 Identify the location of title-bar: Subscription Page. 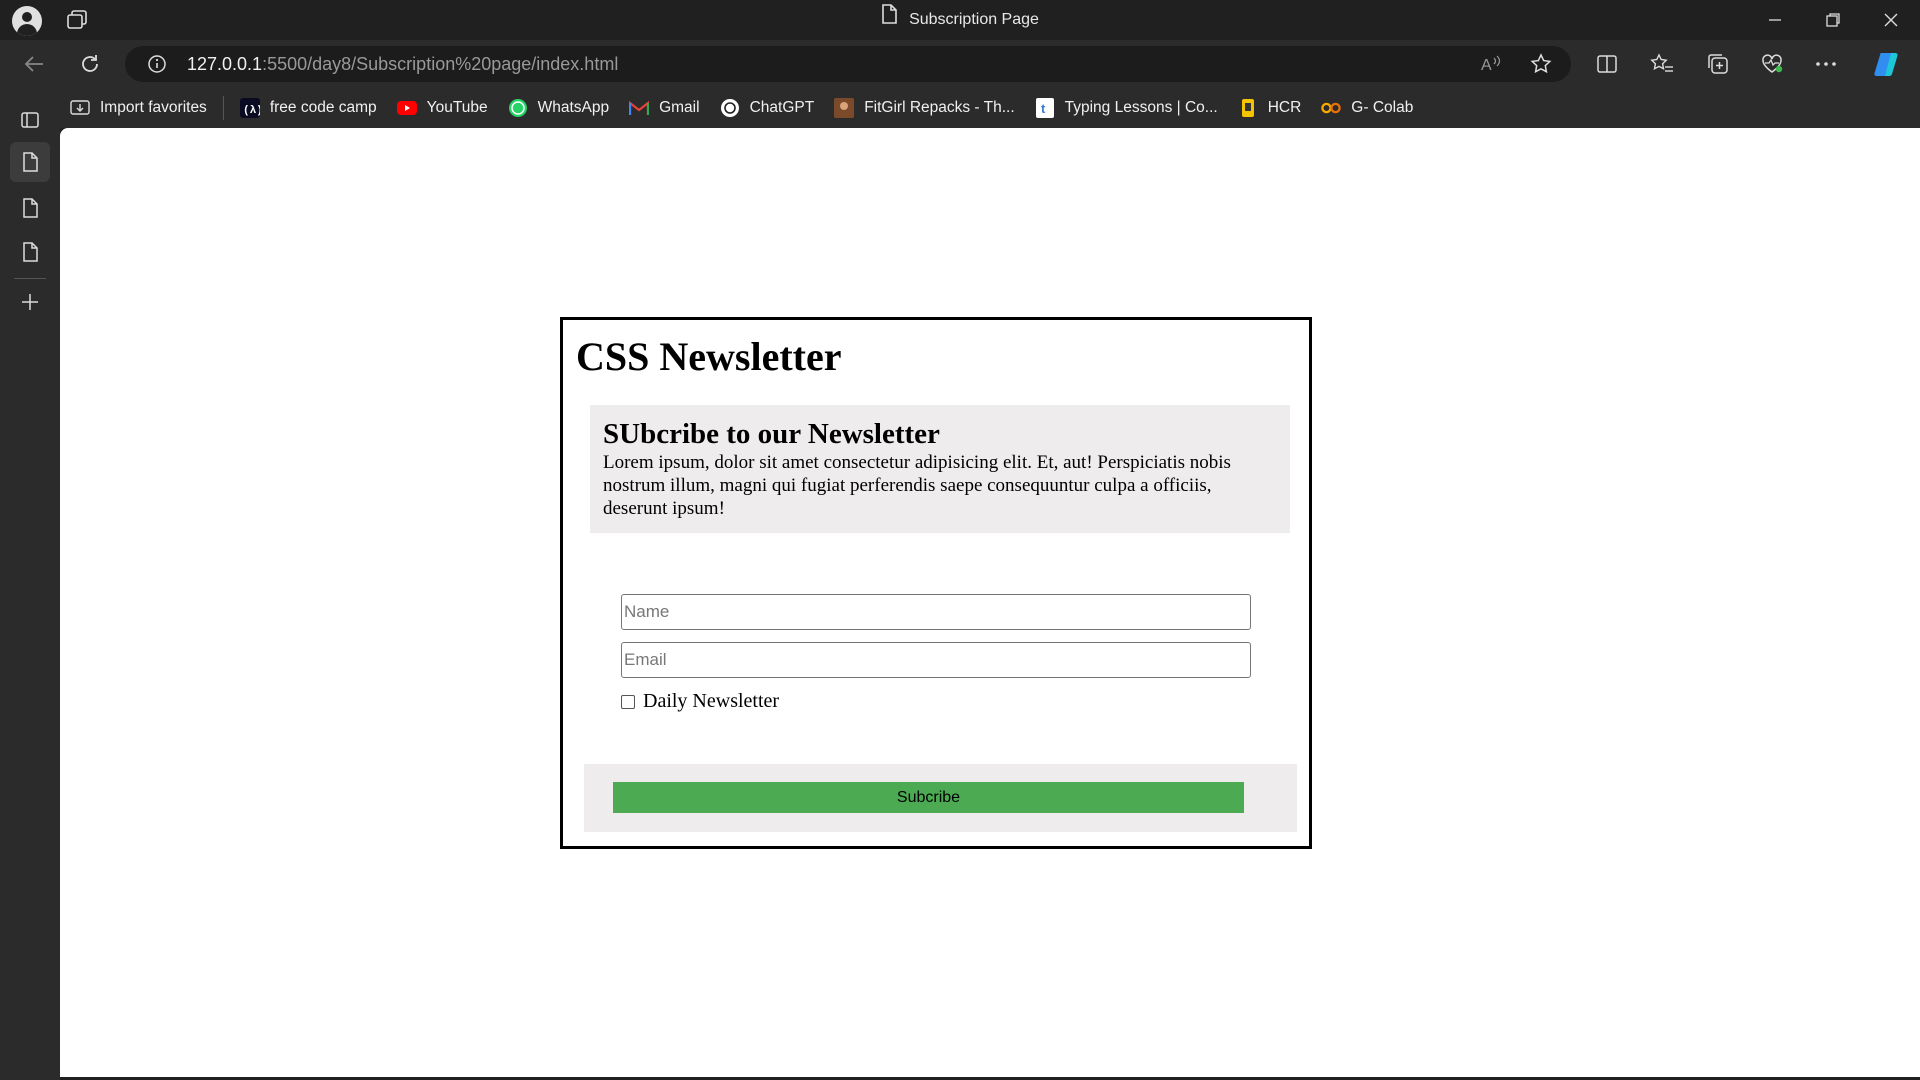
(960, 20).